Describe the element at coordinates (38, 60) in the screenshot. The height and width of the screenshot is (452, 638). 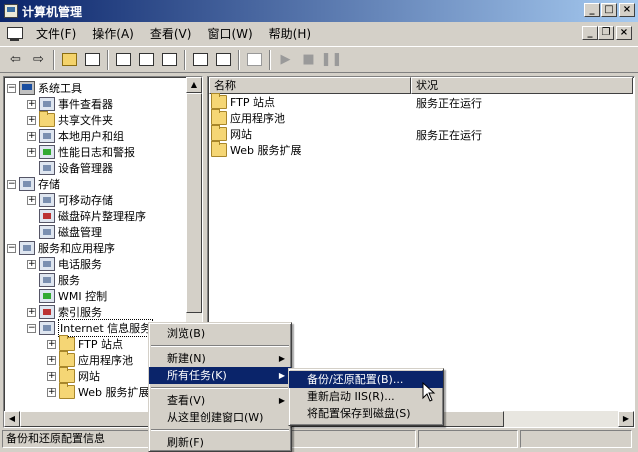
I see `forward-arrow-icon: ⇨` at that location.